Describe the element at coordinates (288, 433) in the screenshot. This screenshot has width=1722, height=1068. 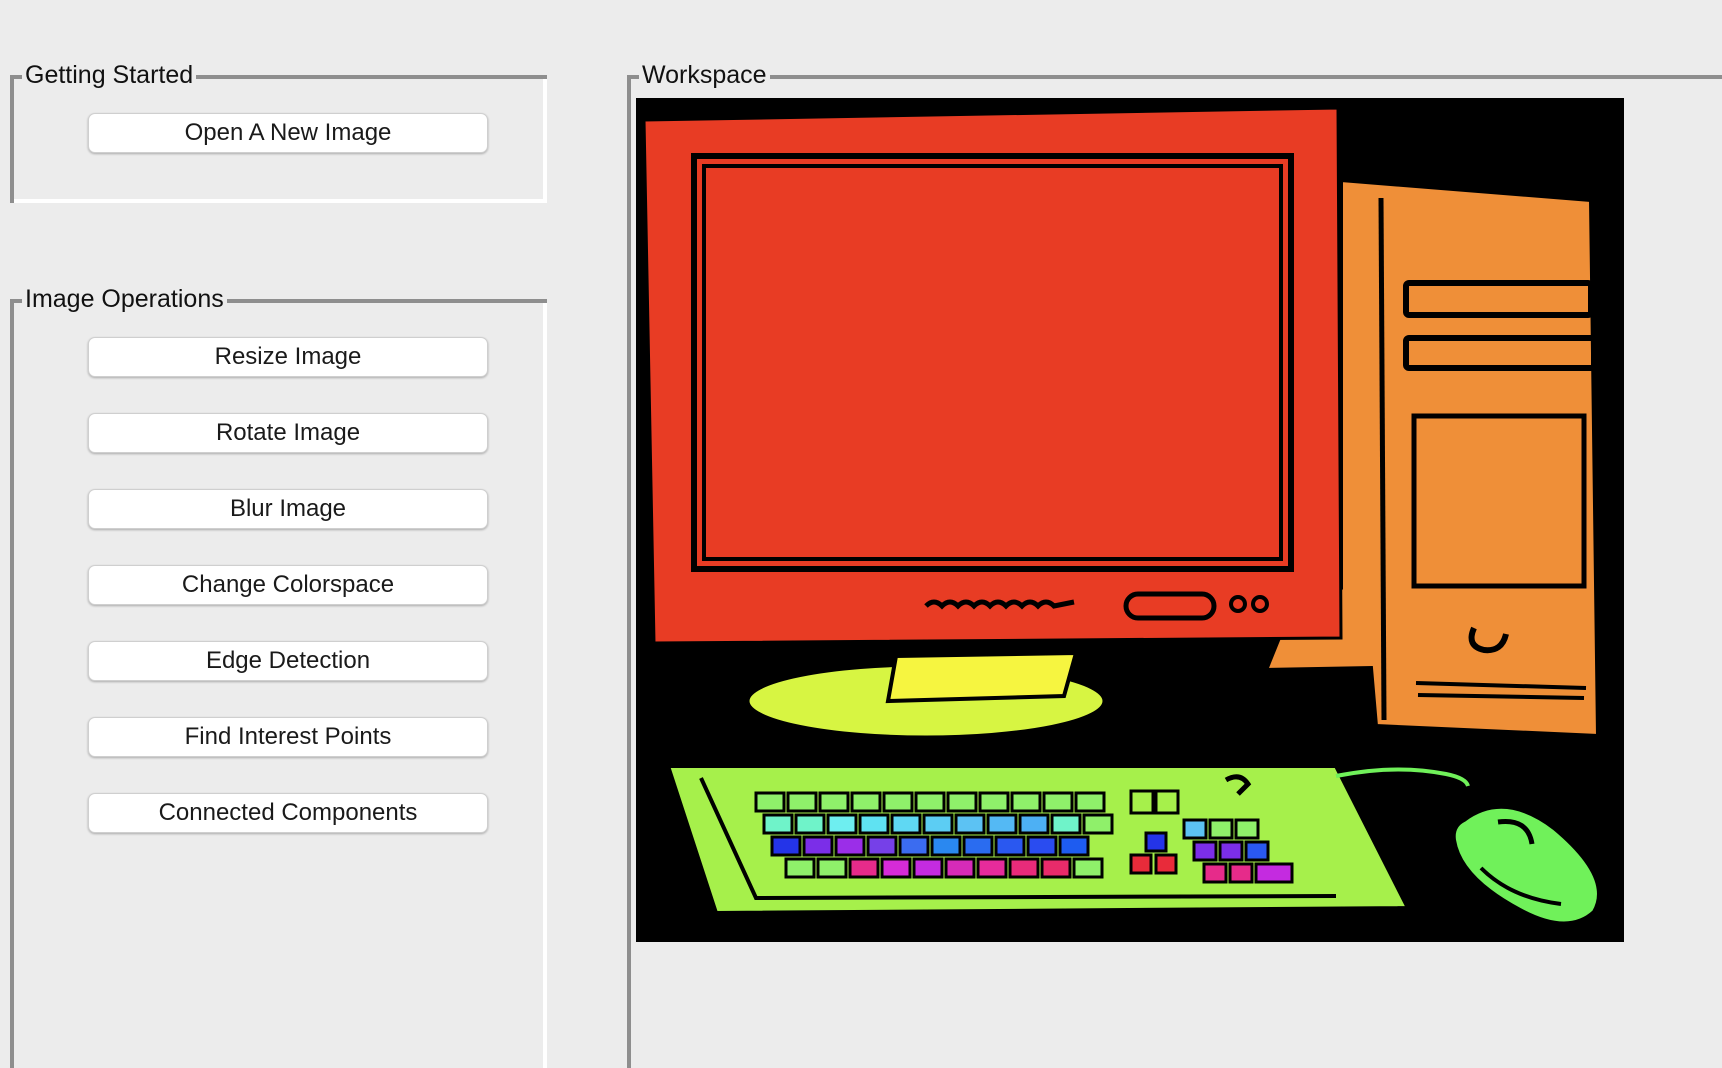
I see `rotate-image-button: Rotate Image` at that location.